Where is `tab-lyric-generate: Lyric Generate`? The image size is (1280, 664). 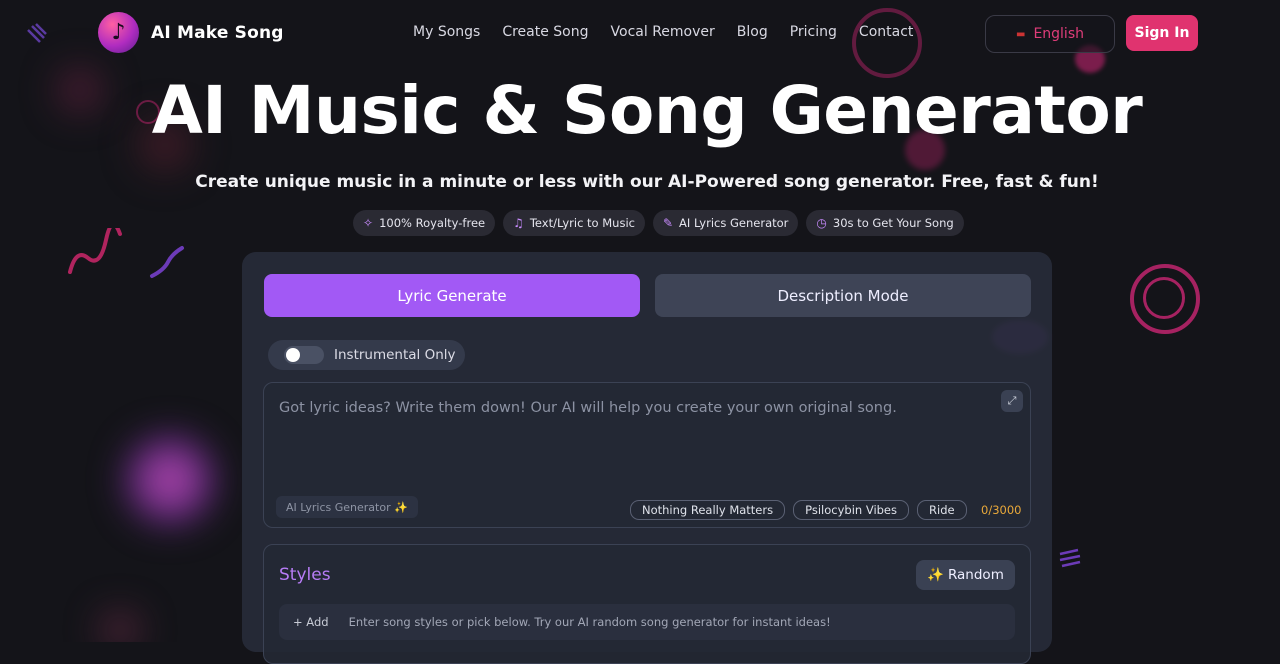
tab-lyric-generate: Lyric Generate is located at coordinates (452, 295).